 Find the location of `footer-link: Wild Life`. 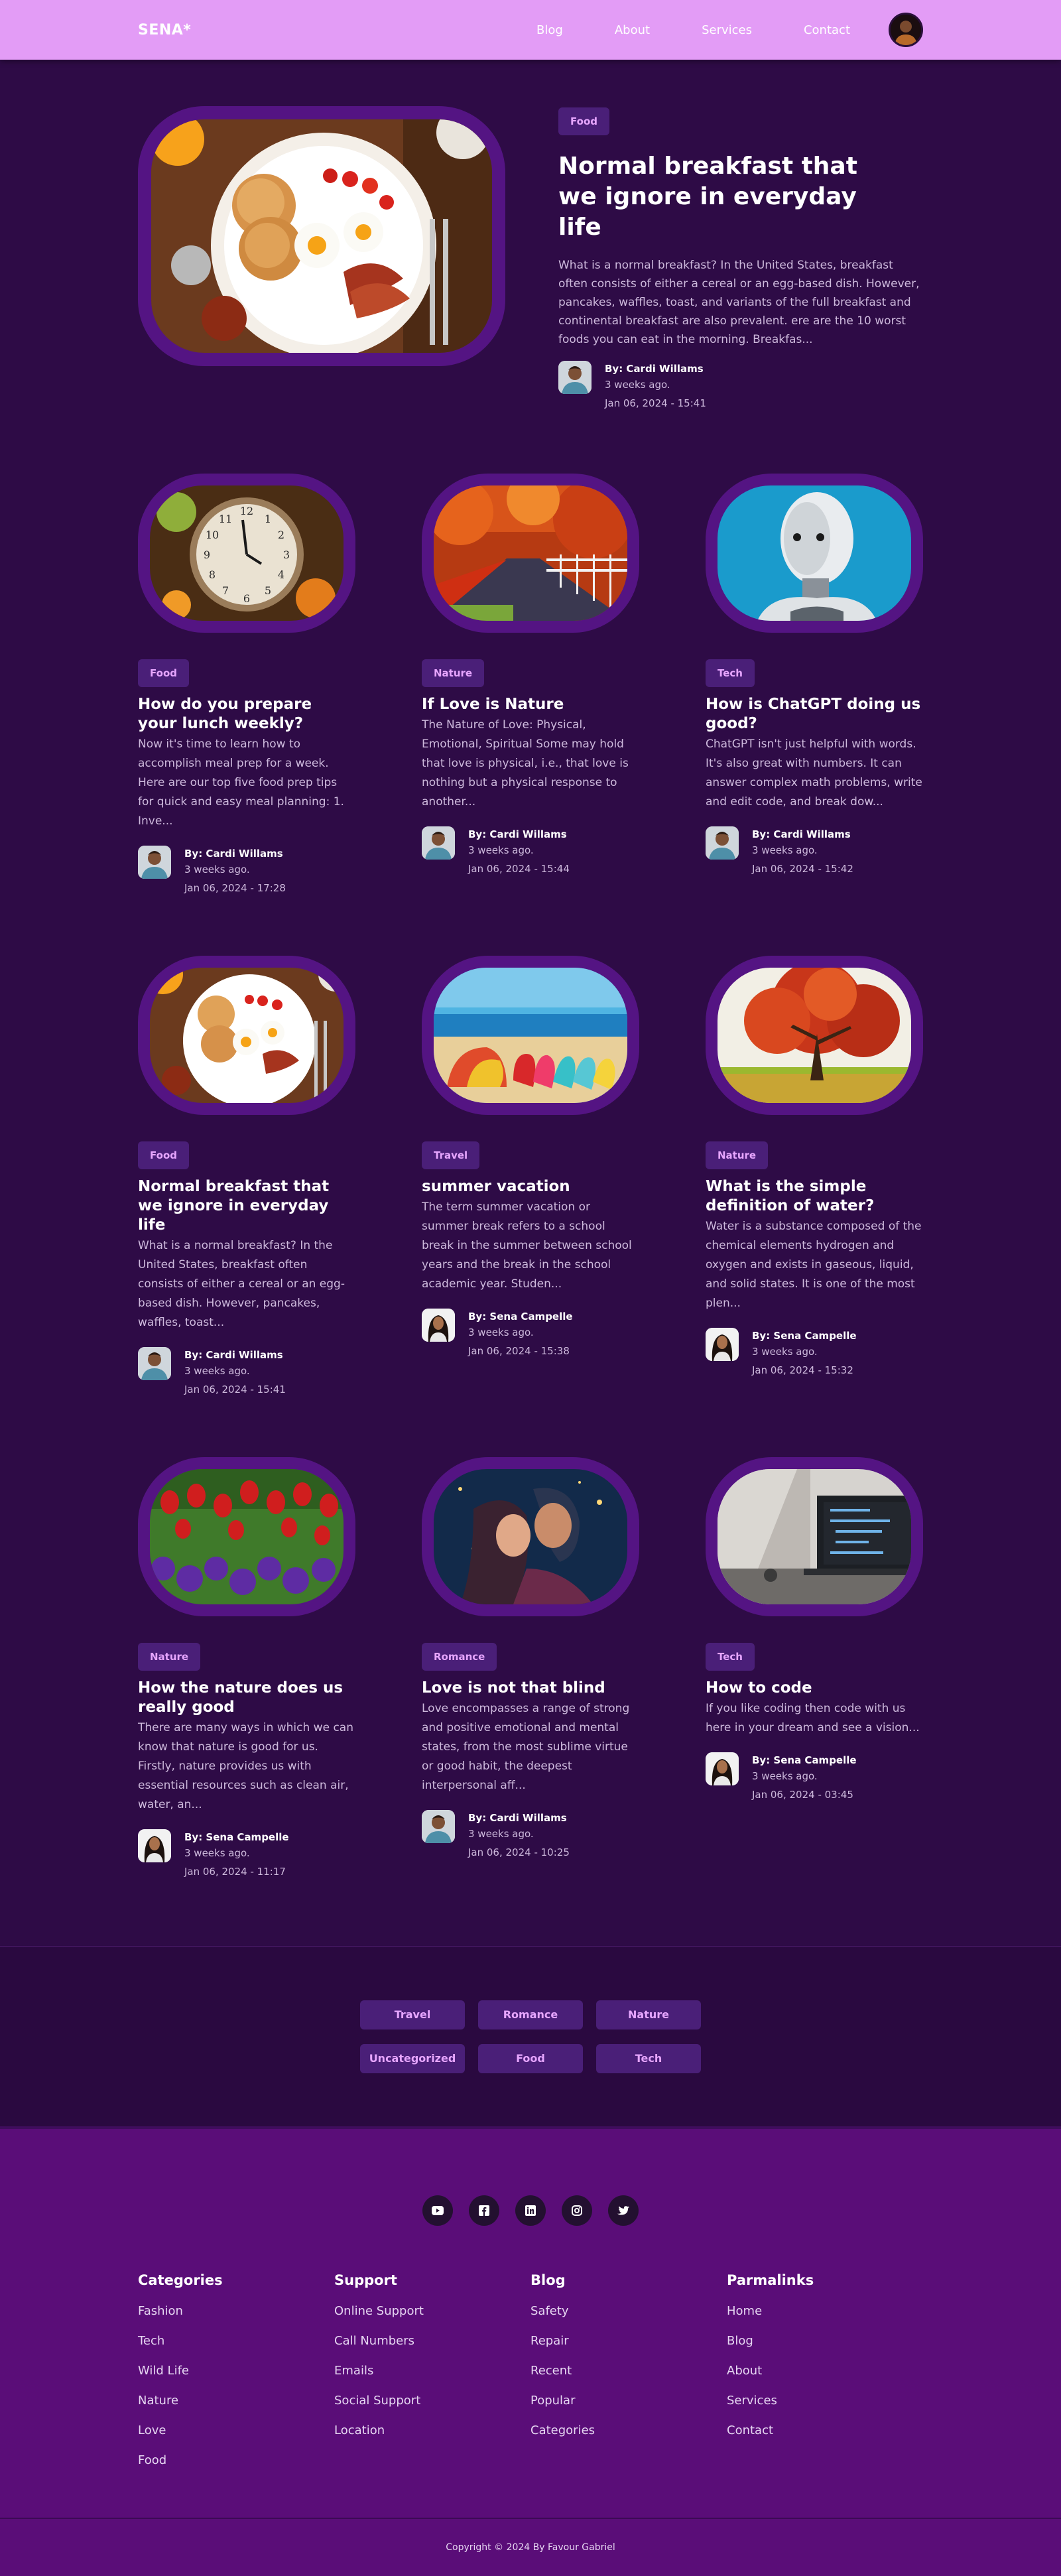

footer-link: Wild Life is located at coordinates (236, 2371).